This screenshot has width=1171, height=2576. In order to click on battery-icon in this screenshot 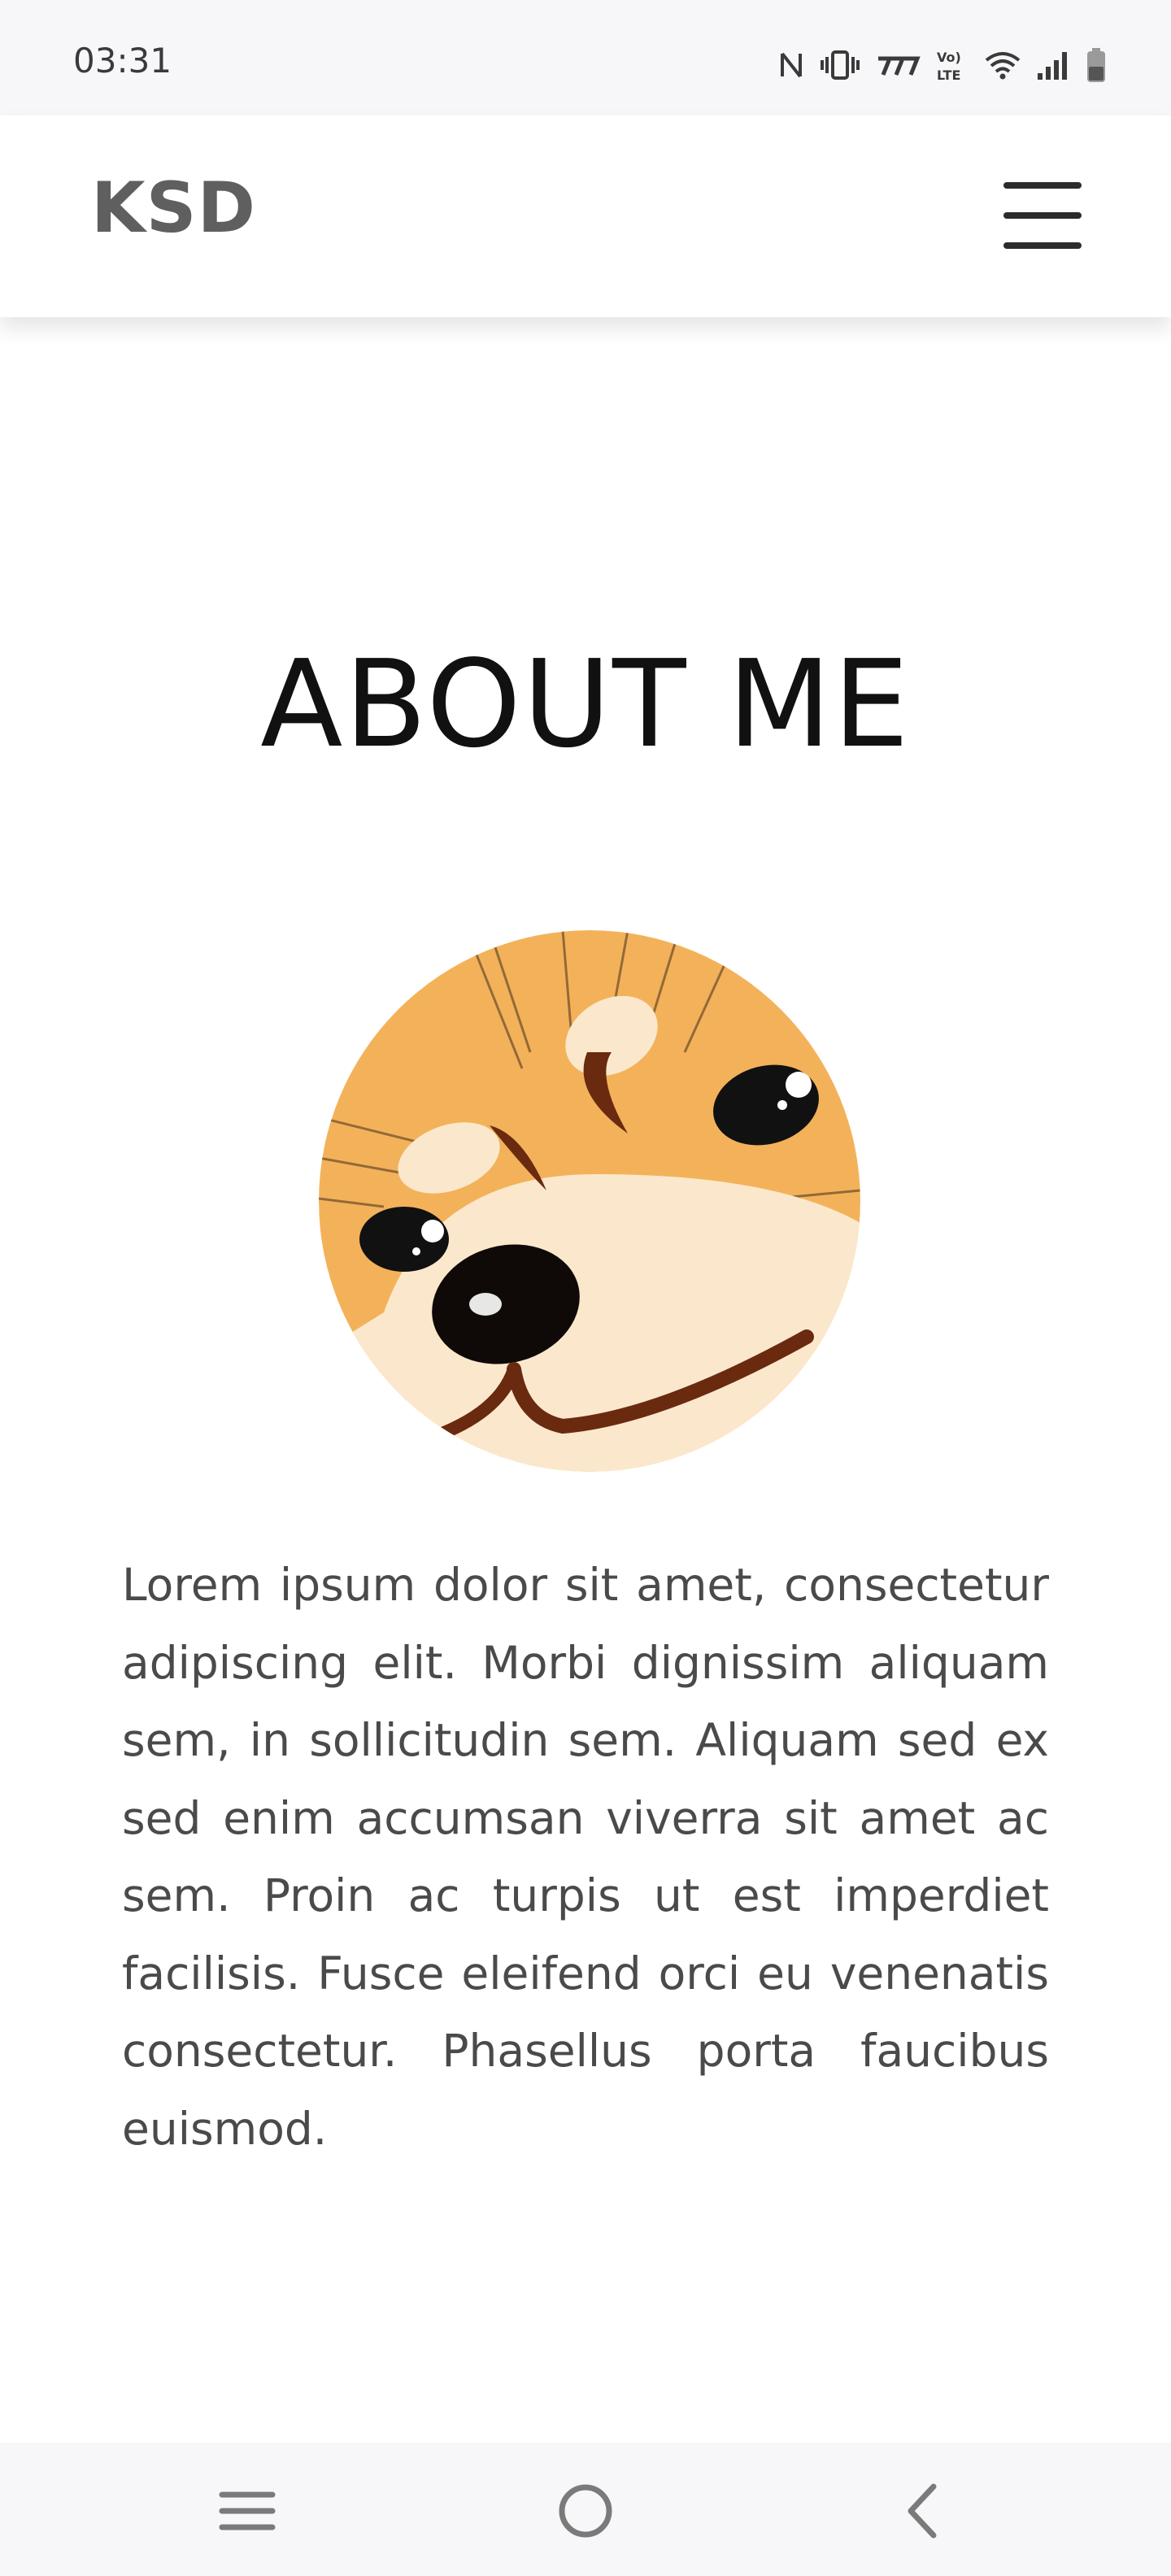, I will do `click(1096, 65)`.